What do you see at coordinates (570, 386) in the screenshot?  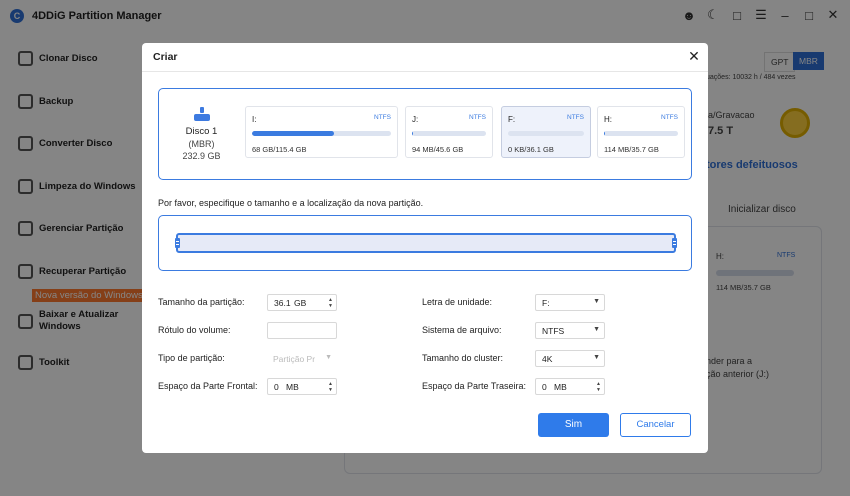 I see `rear-space-stepper: 0 MB ▲ ▼` at bounding box center [570, 386].